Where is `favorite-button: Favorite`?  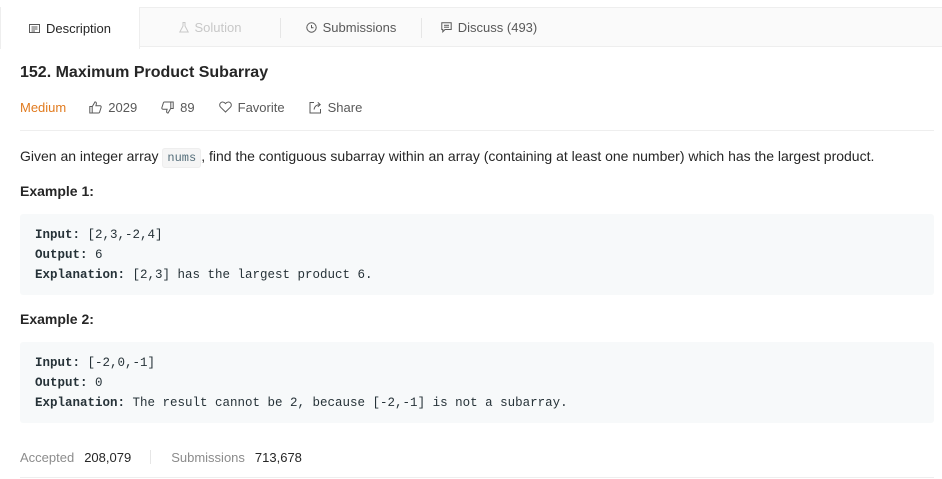 favorite-button: Favorite is located at coordinates (251, 107).